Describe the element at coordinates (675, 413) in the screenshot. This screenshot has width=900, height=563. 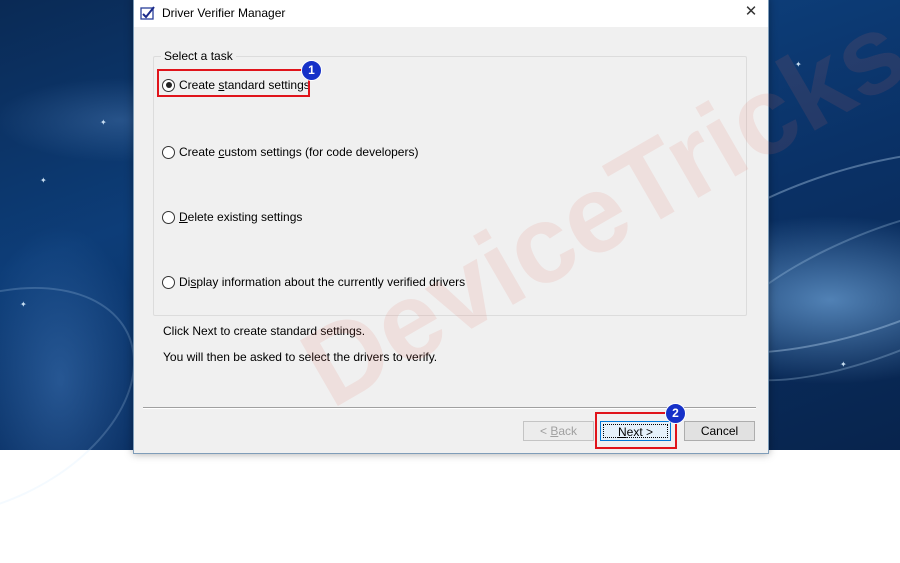
I see `step-2-badge: 2` at that location.